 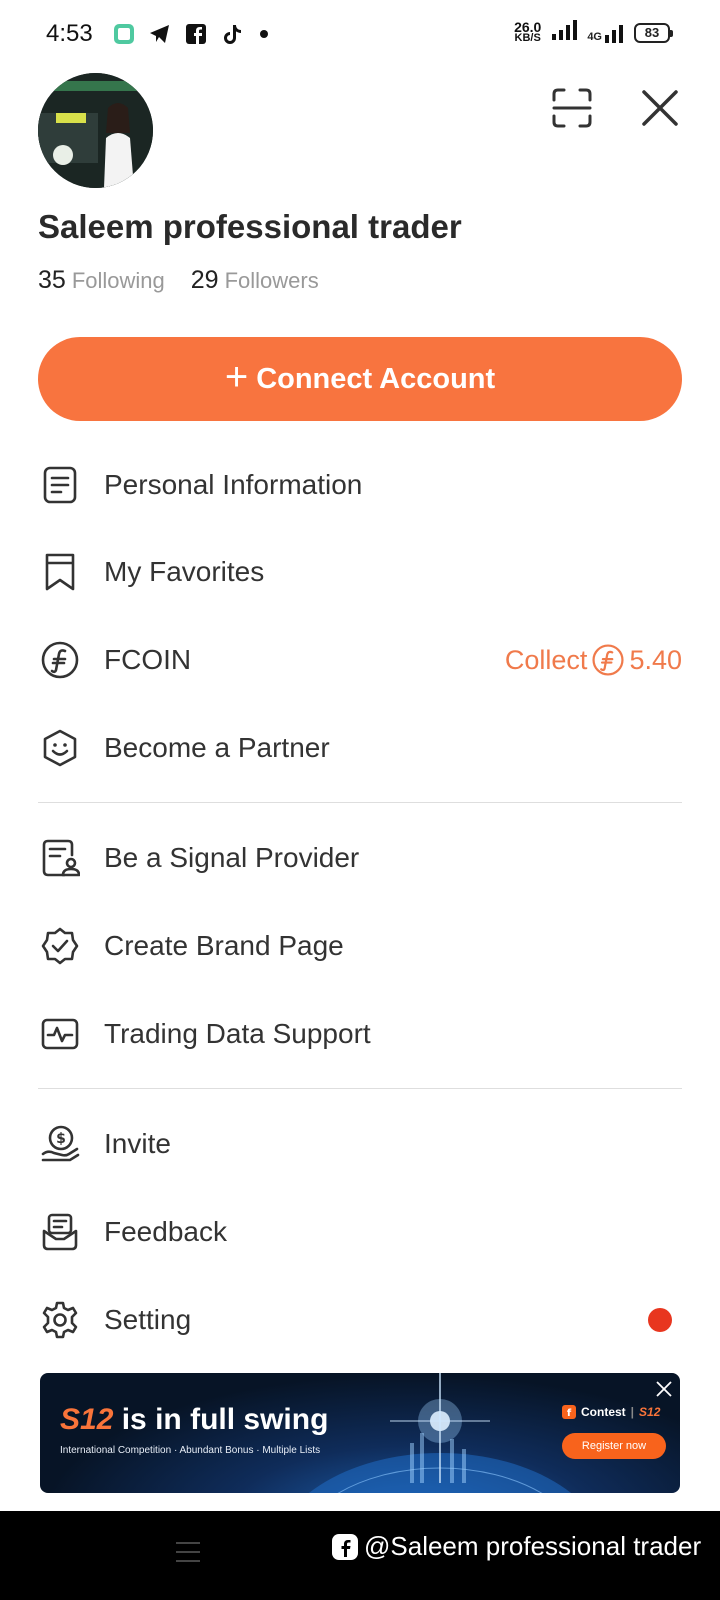 What do you see at coordinates (232, 857) in the screenshot?
I see `menu-label: Be a Signal Provider` at bounding box center [232, 857].